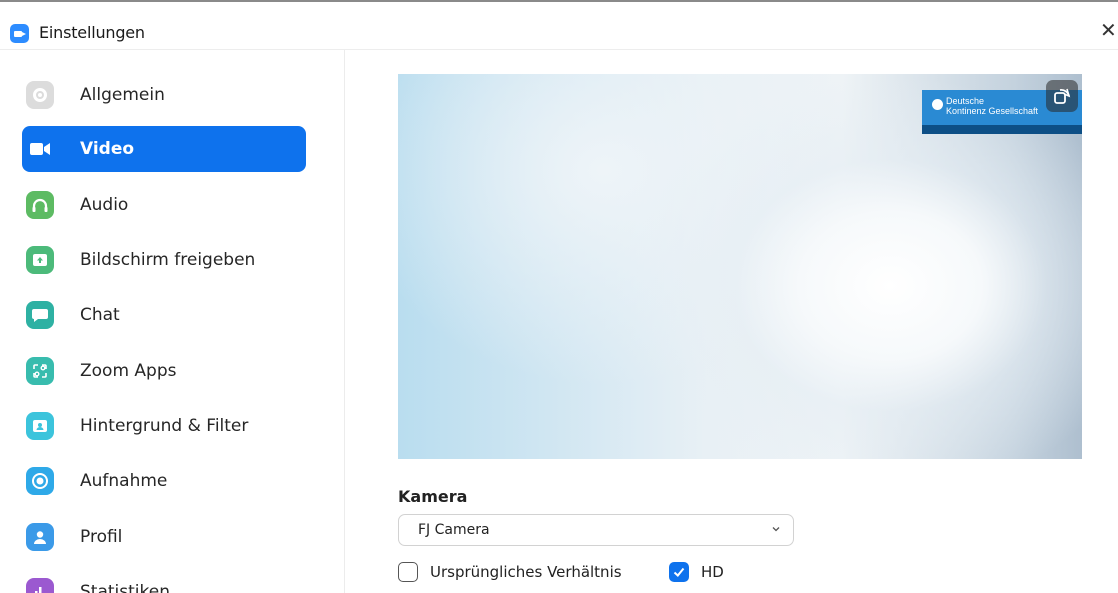 The height and width of the screenshot is (593, 1118). Describe the element at coordinates (1002, 129) in the screenshot. I see `banner-stripe` at that location.